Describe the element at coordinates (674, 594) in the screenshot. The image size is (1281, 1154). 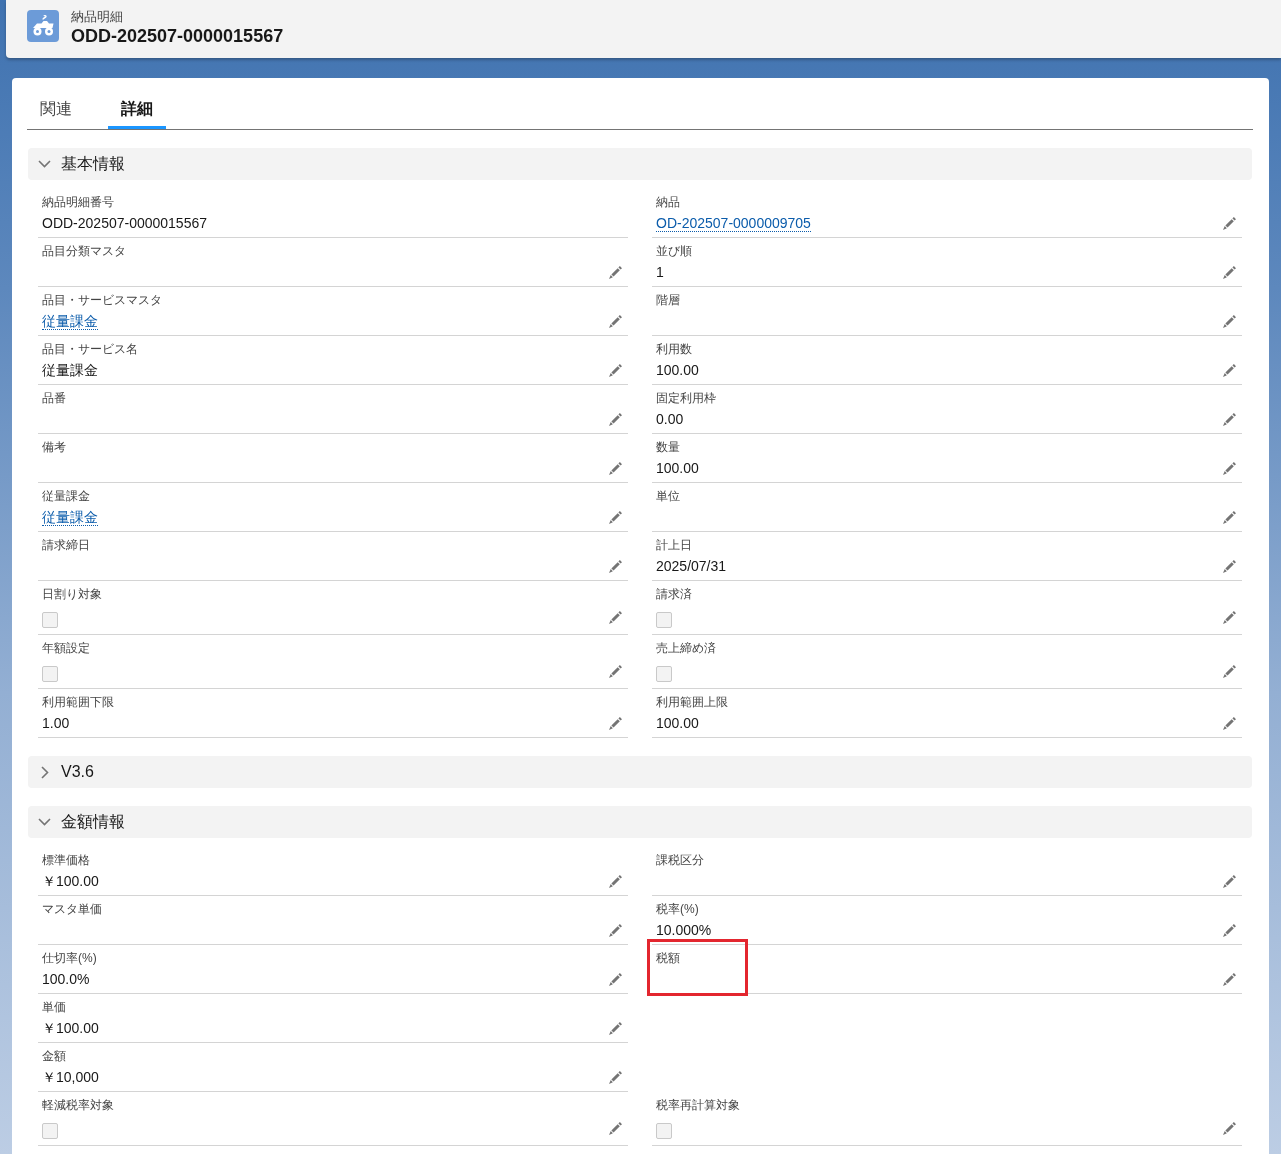
I see `field-label: 請求済` at that location.